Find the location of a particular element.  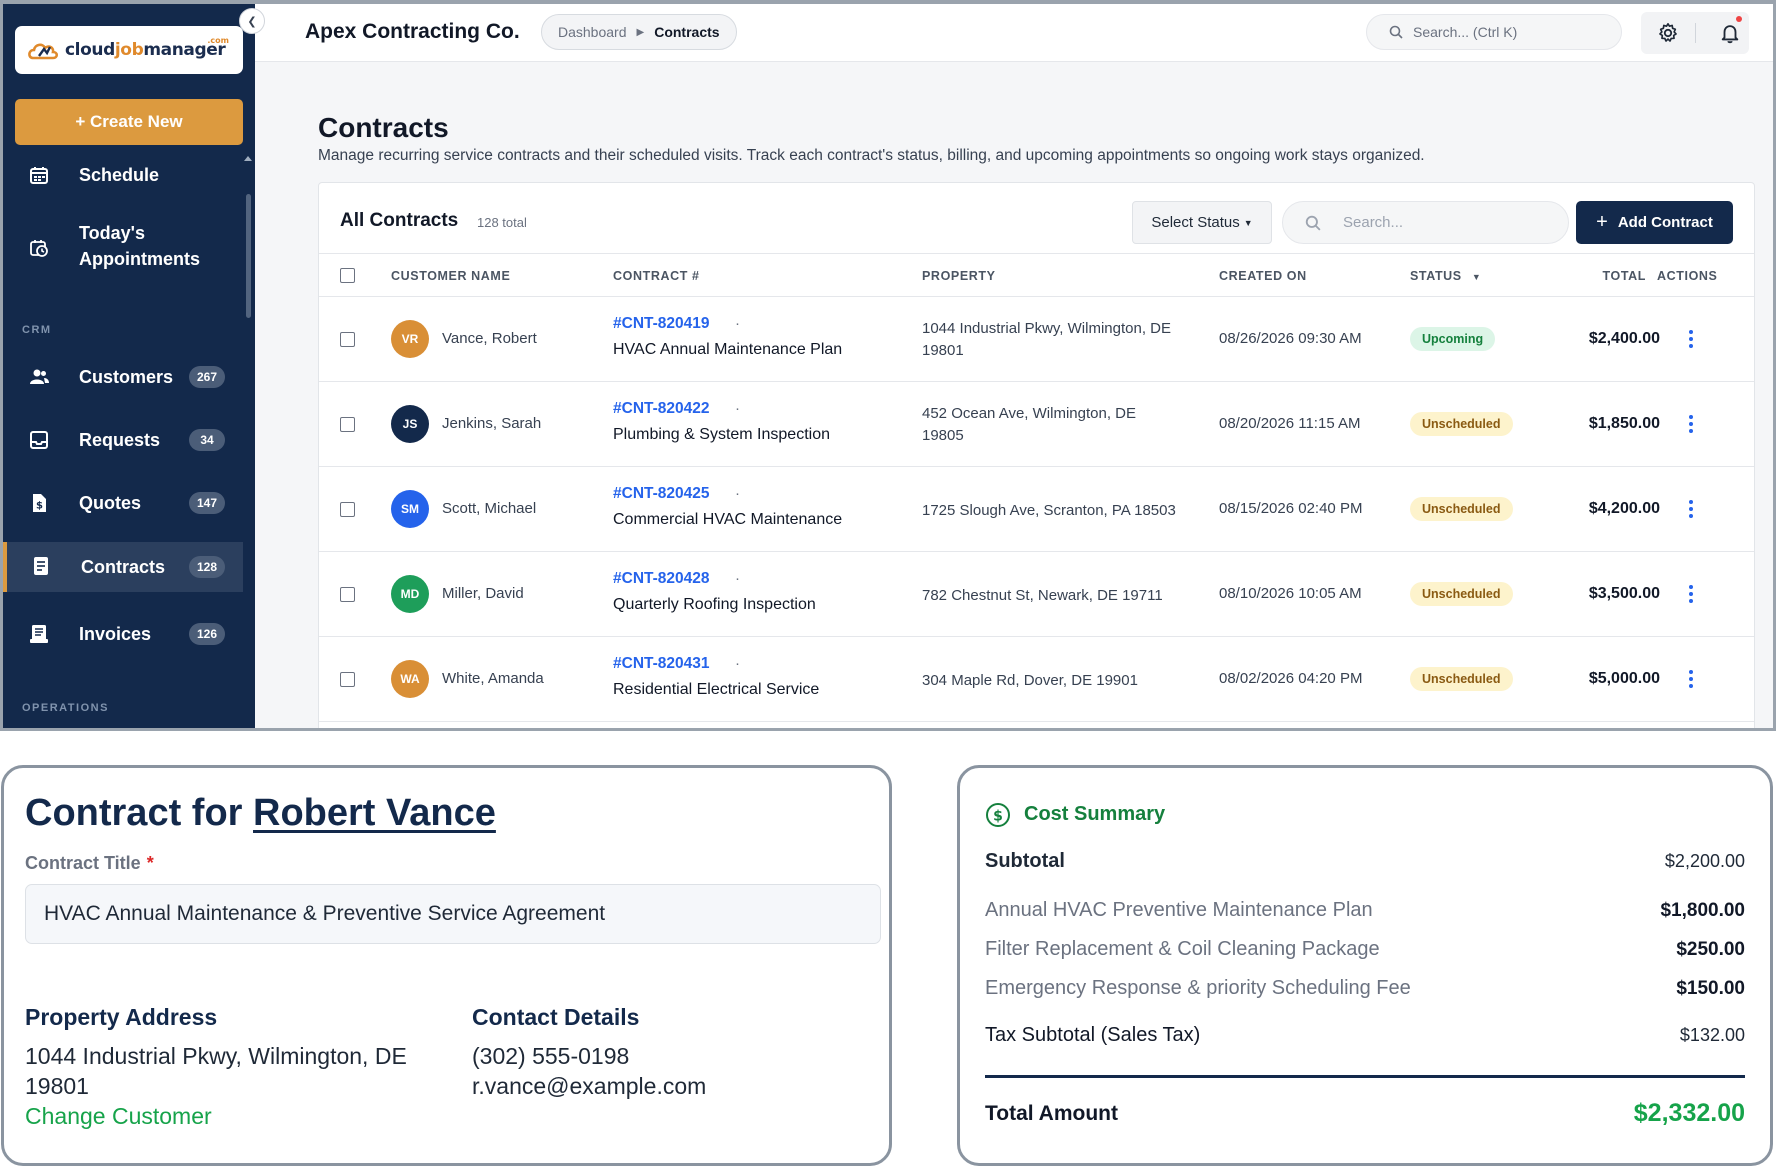

collapse-sidebar-button: ❮ is located at coordinates (252, 21).